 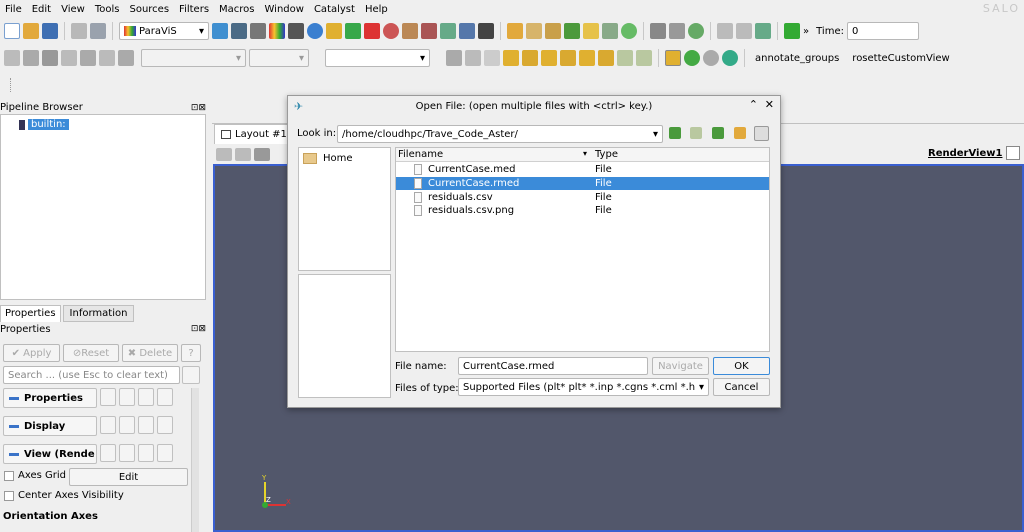 What do you see at coordinates (198, 108) in the screenshot?
I see `dock-buttons: ⊡⊠` at bounding box center [198, 108].